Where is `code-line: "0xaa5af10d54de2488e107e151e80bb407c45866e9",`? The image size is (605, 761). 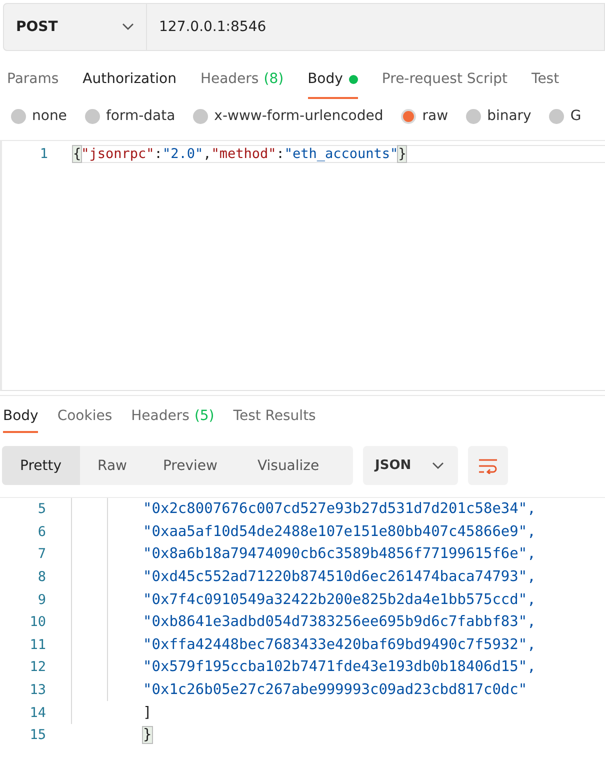 code-line: "0xaa5af10d54de2488e107e151e80bb407c45866e9", is located at coordinates (339, 532).